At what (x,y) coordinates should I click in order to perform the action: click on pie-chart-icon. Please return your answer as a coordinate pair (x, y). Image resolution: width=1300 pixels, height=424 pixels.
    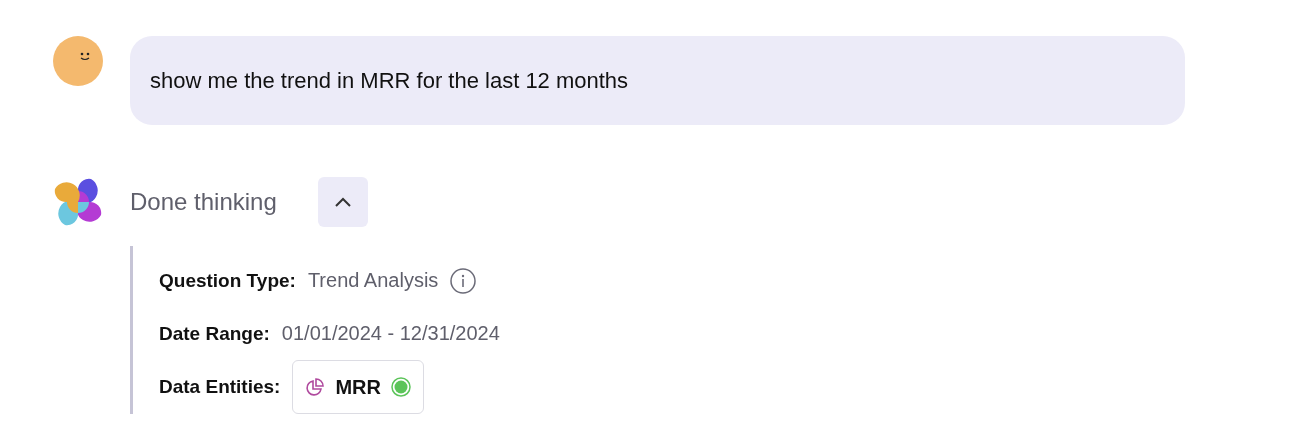
    Looking at the image, I should click on (315, 387).